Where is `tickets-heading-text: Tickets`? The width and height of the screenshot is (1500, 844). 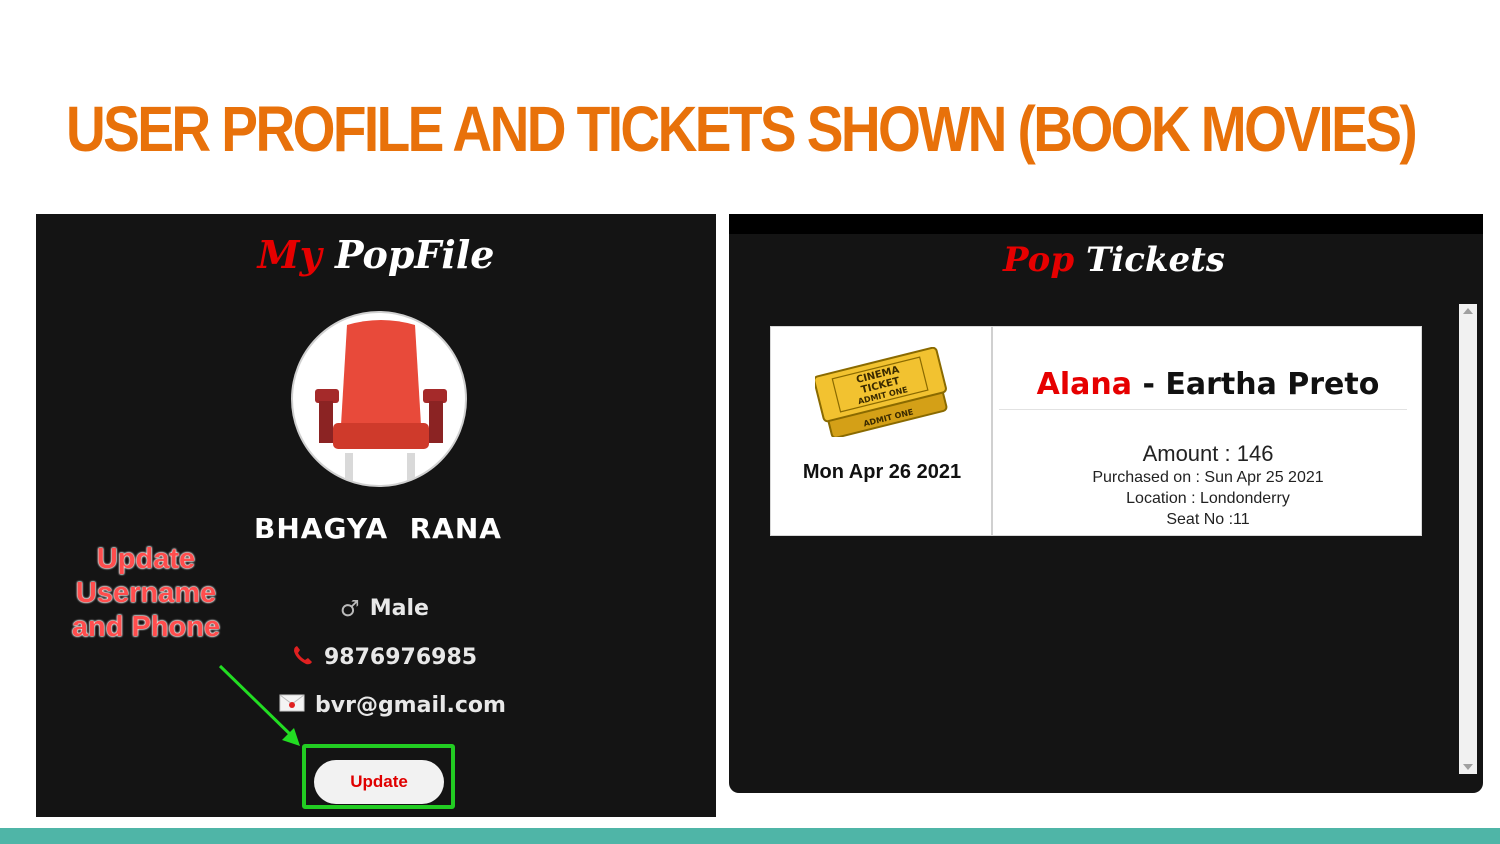 tickets-heading-text: Tickets is located at coordinates (1155, 260).